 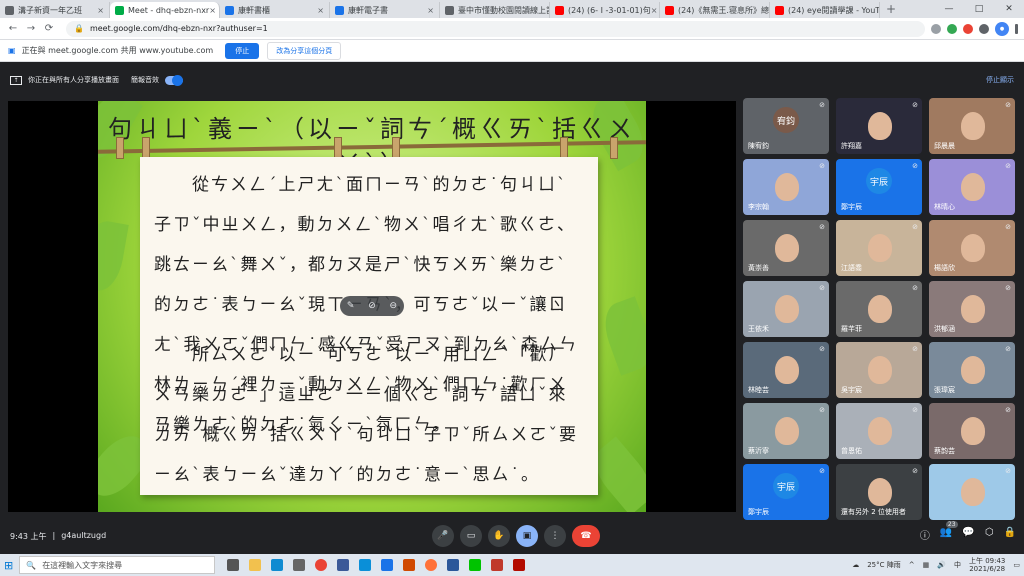 I want to click on participant-tile: ⊘, so click(x=972, y=492).